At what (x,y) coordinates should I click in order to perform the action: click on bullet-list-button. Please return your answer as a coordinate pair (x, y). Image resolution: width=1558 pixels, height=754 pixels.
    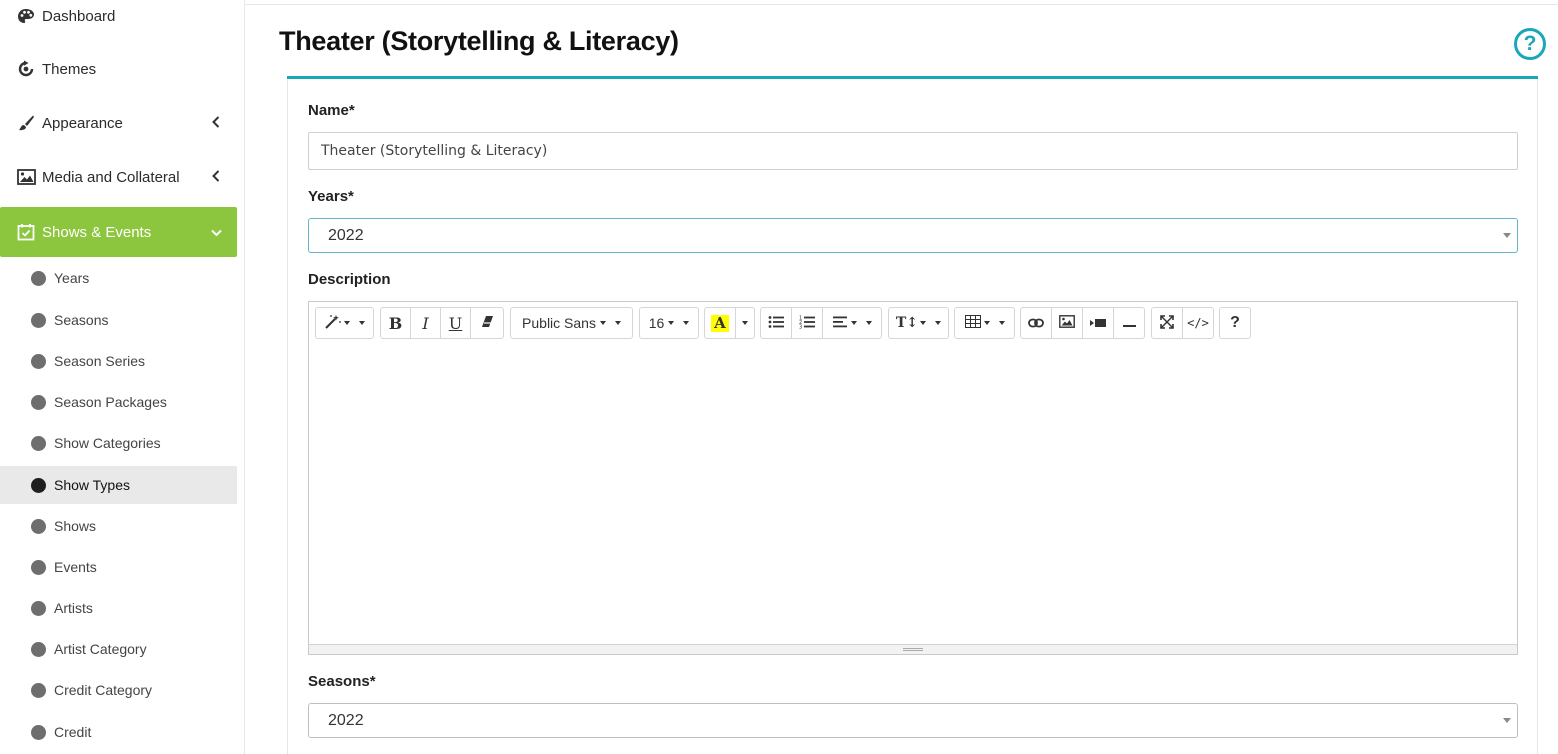
    Looking at the image, I should click on (776, 323).